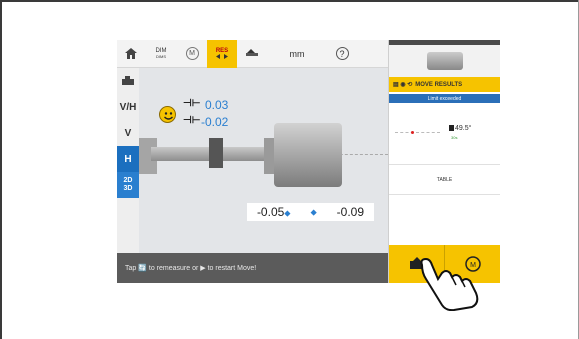 The width and height of the screenshot is (579, 339). What do you see at coordinates (191, 268) in the screenshot?
I see `status-text: Tap 🔄 to remeasure or ▶ to restart Move!` at bounding box center [191, 268].